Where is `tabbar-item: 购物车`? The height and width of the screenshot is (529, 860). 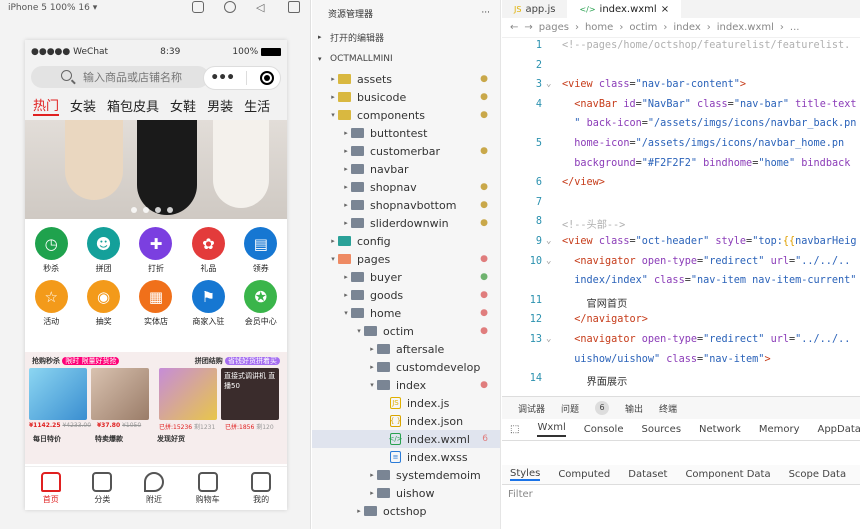 tabbar-item: 购物车 is located at coordinates (208, 488).